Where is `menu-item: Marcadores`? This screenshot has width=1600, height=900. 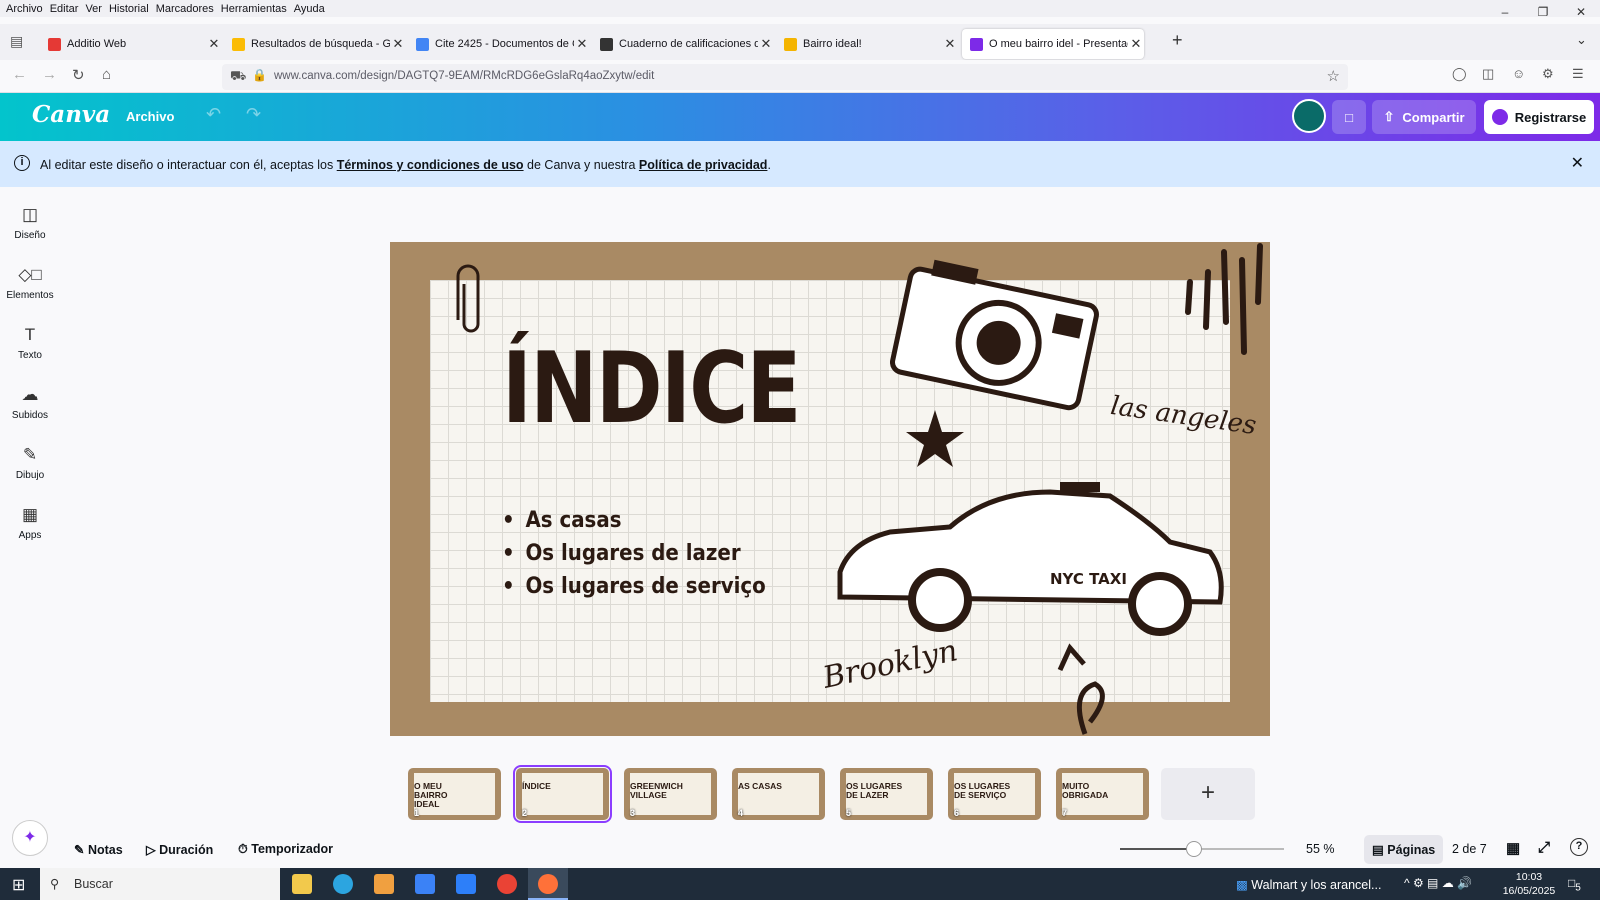
menu-item: Marcadores is located at coordinates (185, 9).